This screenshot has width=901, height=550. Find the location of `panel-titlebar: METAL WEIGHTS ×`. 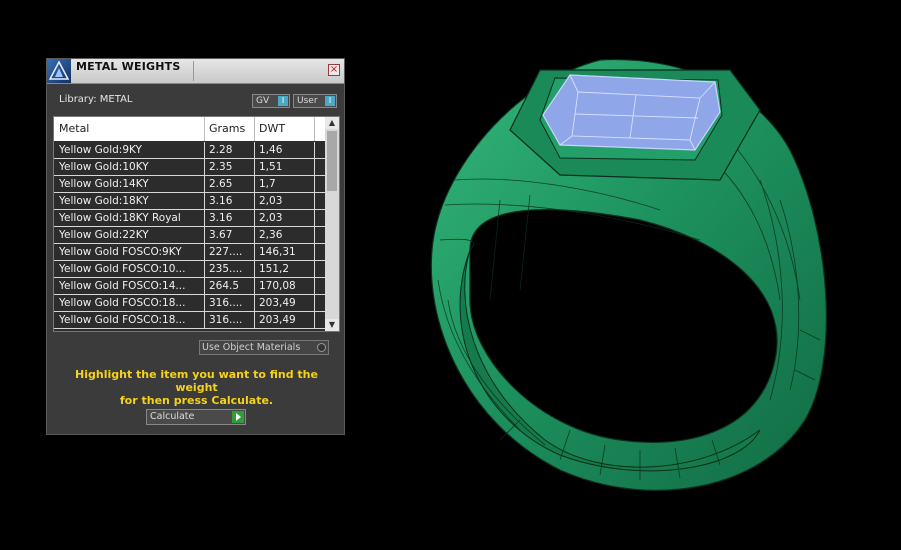

panel-titlebar: METAL WEIGHTS × is located at coordinates (195, 71).